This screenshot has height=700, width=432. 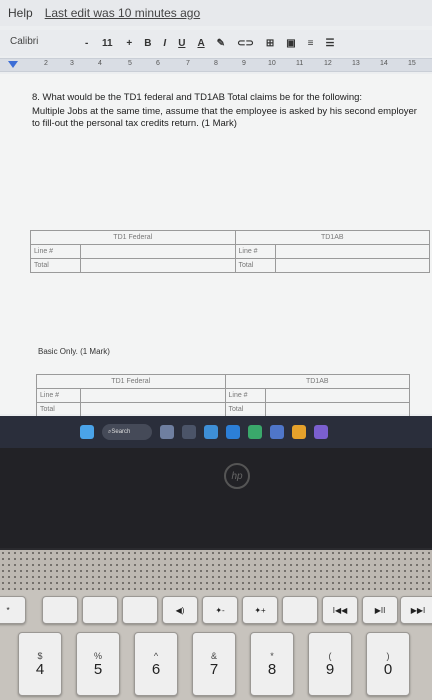 What do you see at coordinates (40, 655) in the screenshot?
I see `key-symbol: $` at bounding box center [40, 655].